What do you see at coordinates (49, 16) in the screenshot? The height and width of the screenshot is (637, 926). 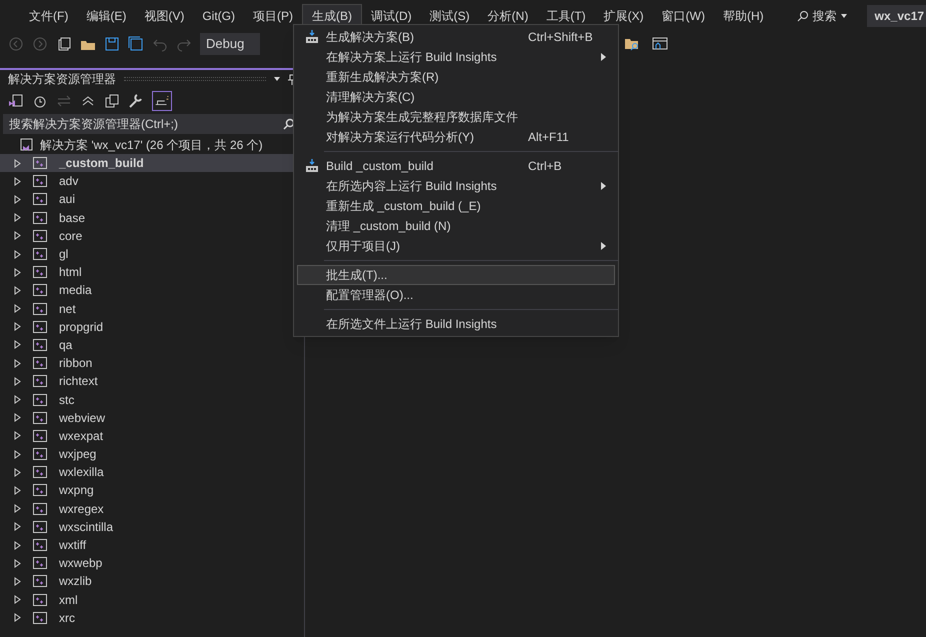 I see `menu-item: 文件(F)` at bounding box center [49, 16].